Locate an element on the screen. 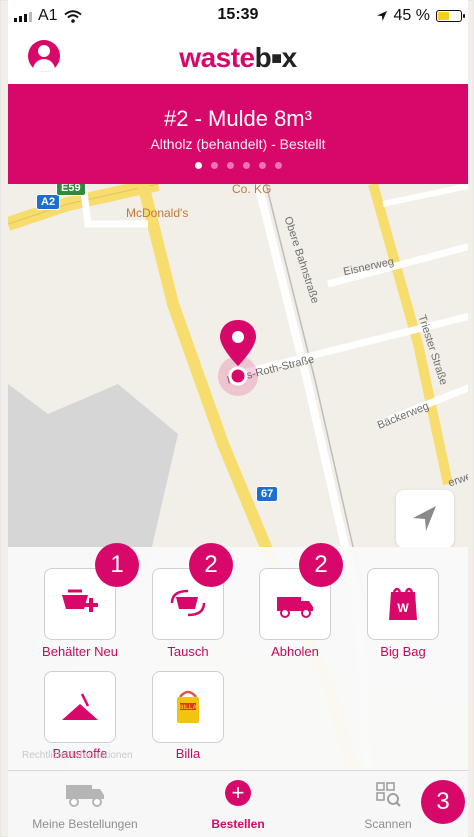 The image size is (474, 837). battery-icon is located at coordinates (450, 16).